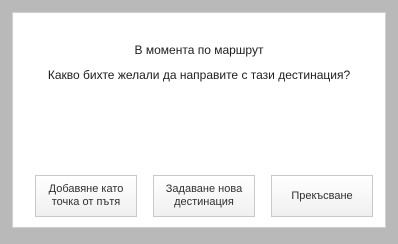 This screenshot has width=398, height=244. Describe the element at coordinates (204, 196) in the screenshot. I see `set-new-destination-button: Задаване нова дестинация` at that location.